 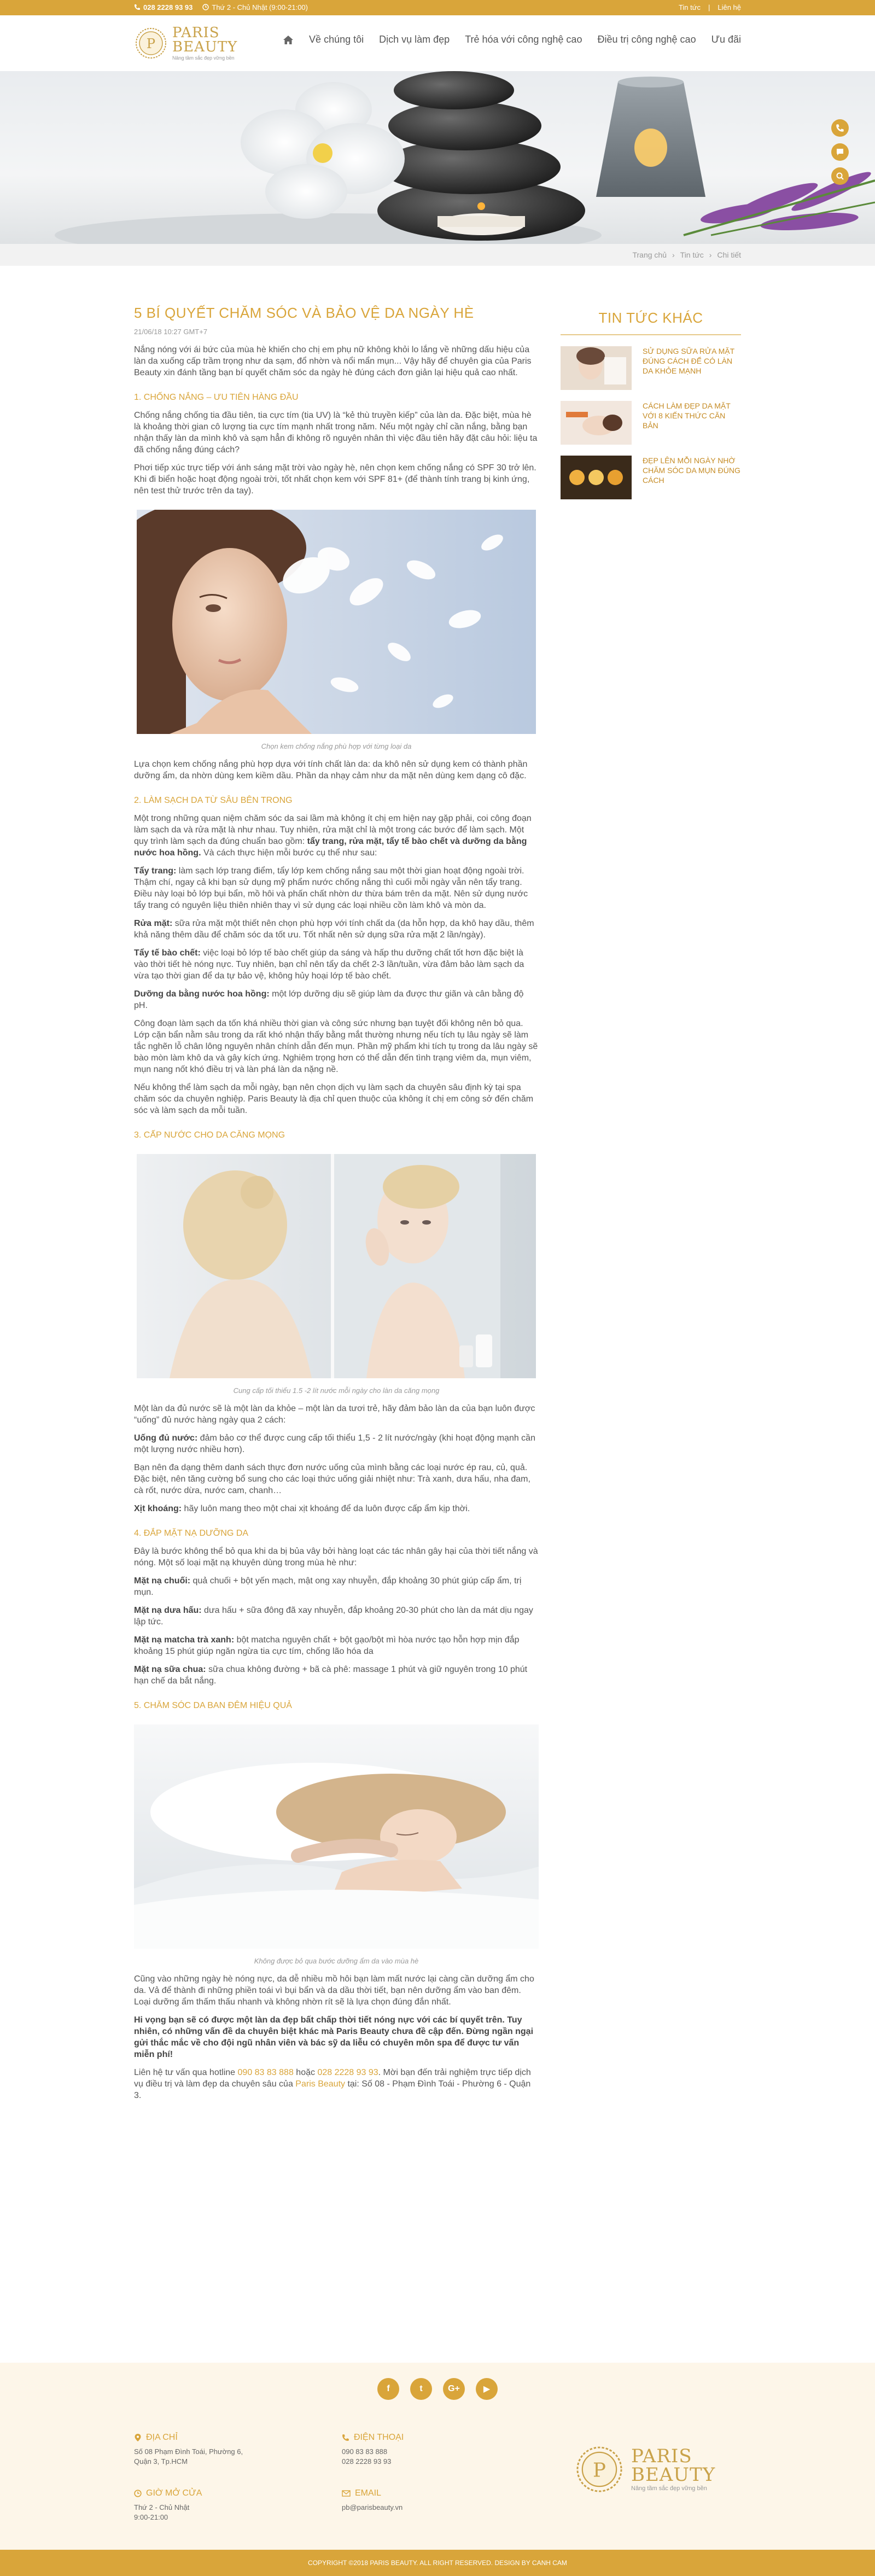 What do you see at coordinates (171, 332) in the screenshot?
I see `article-date: 21/06/18 10:27 GMT+7` at bounding box center [171, 332].